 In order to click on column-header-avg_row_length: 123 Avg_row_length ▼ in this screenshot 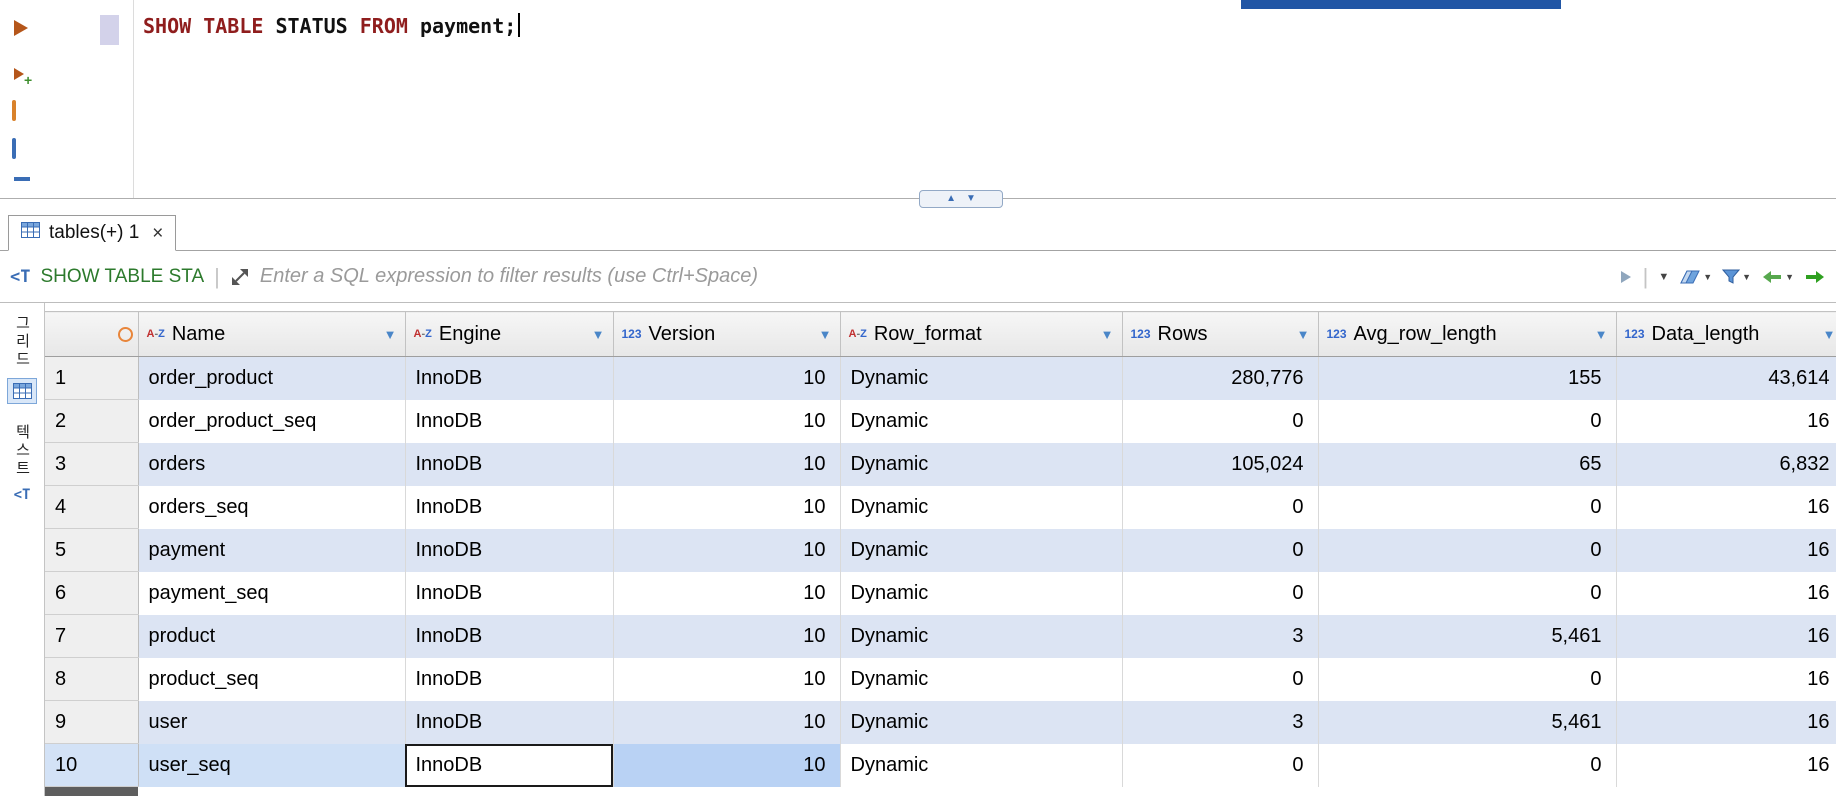, I will do `click(1467, 334)`.